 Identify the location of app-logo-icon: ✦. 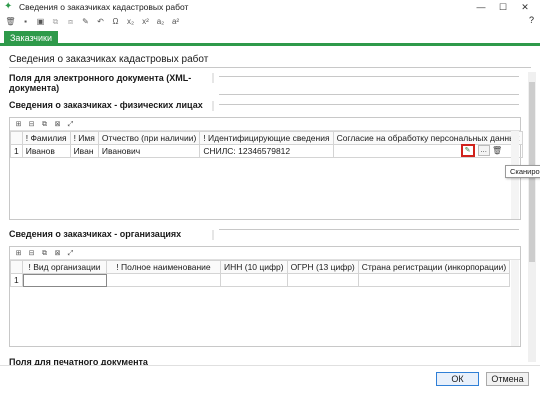
(8, 6).